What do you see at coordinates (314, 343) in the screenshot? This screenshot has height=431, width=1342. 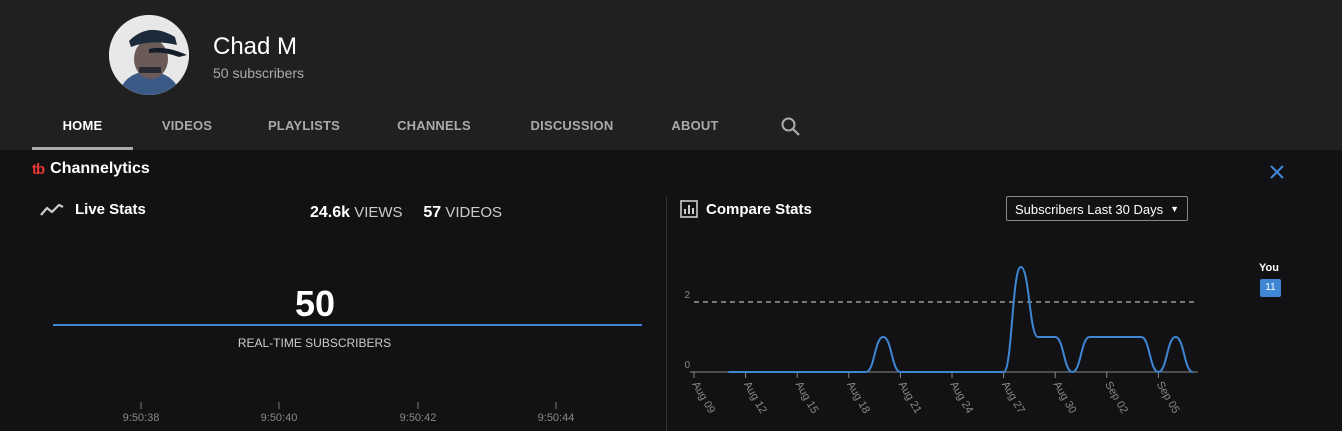 I see `realtime-subscribers-label: REAL-TIME SUBSCRIBERS` at bounding box center [314, 343].